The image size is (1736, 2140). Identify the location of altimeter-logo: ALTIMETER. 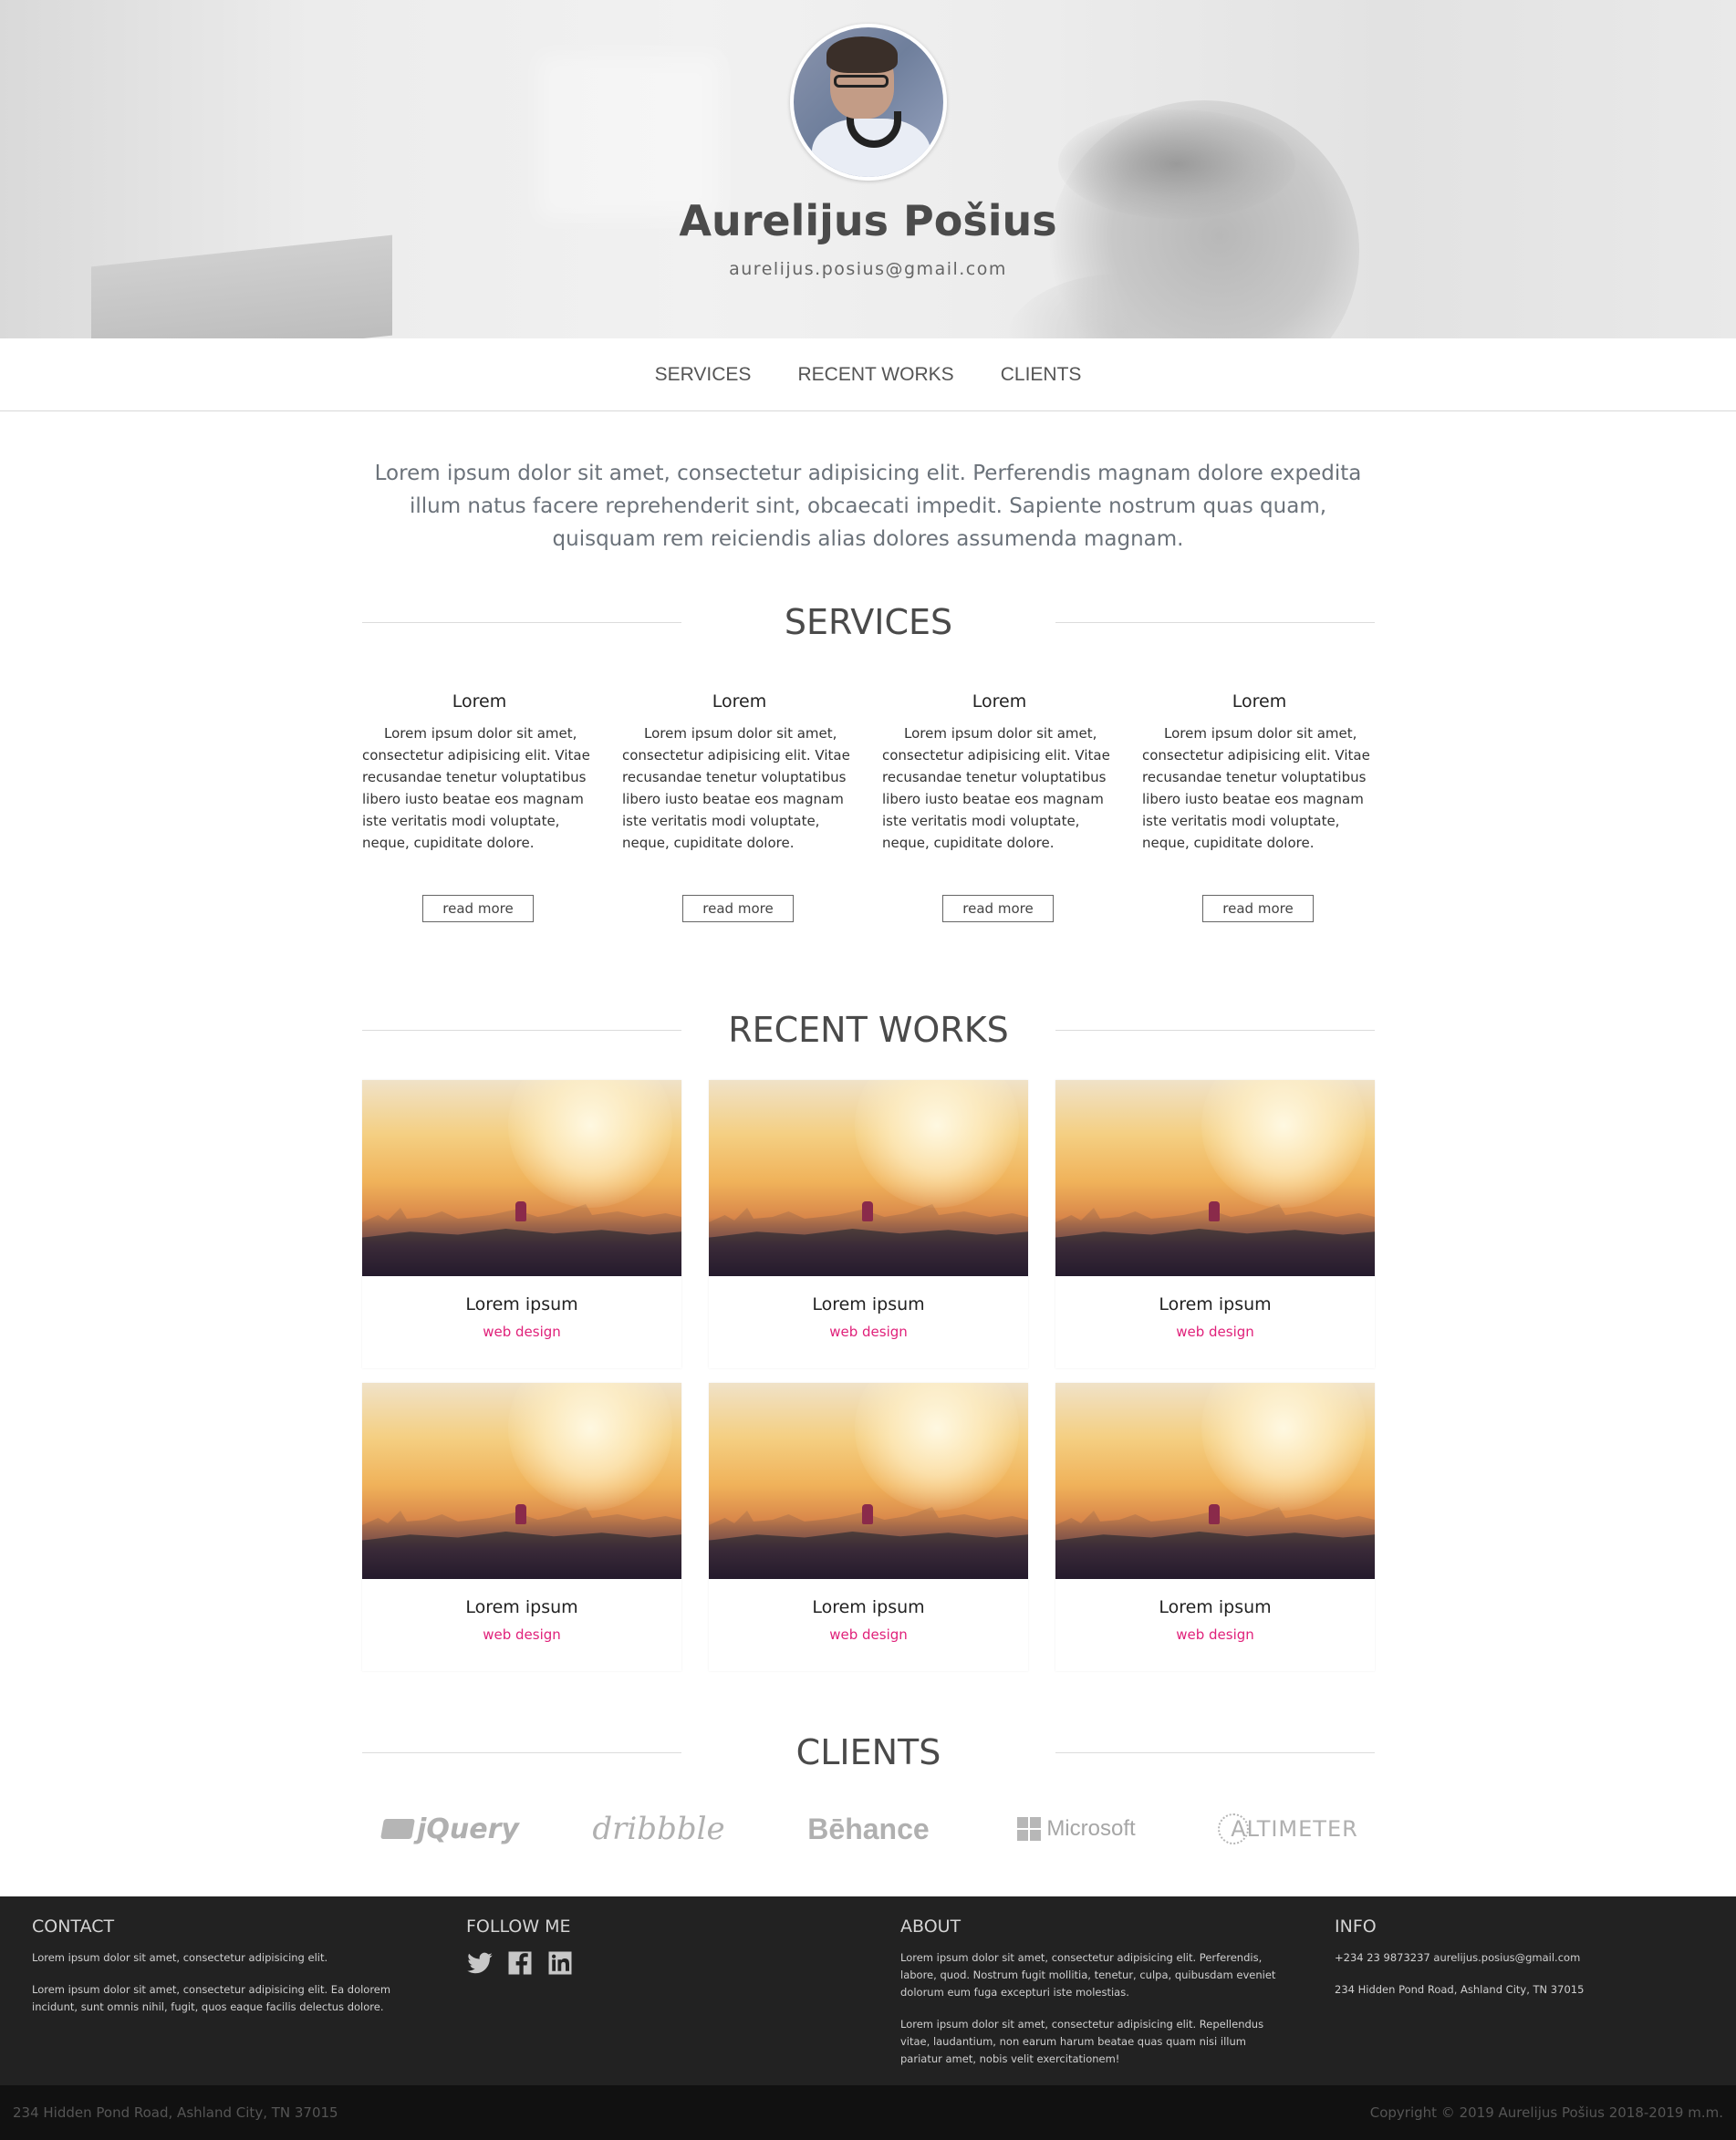
(1288, 1829).